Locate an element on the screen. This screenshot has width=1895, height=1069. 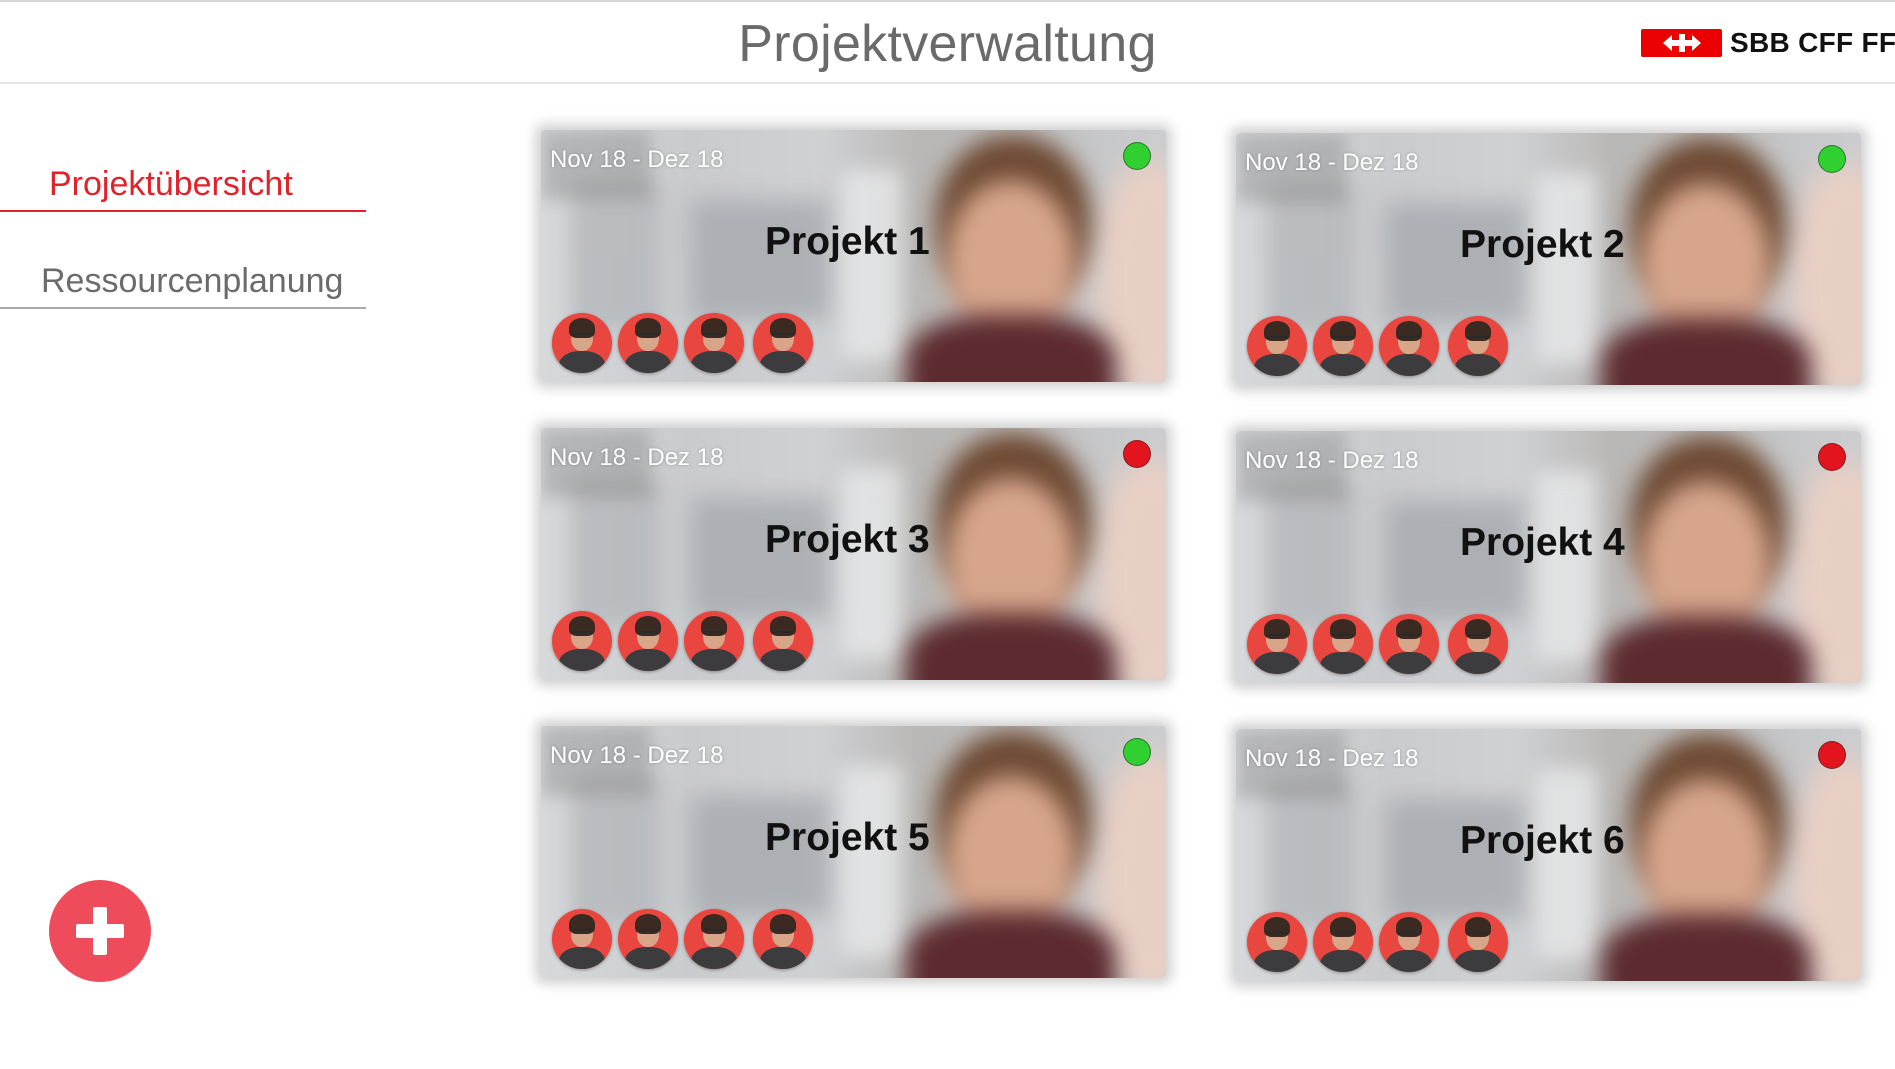
project-card: Nov 18 - Dez 18 Projekt 1 is located at coordinates (853, 256).